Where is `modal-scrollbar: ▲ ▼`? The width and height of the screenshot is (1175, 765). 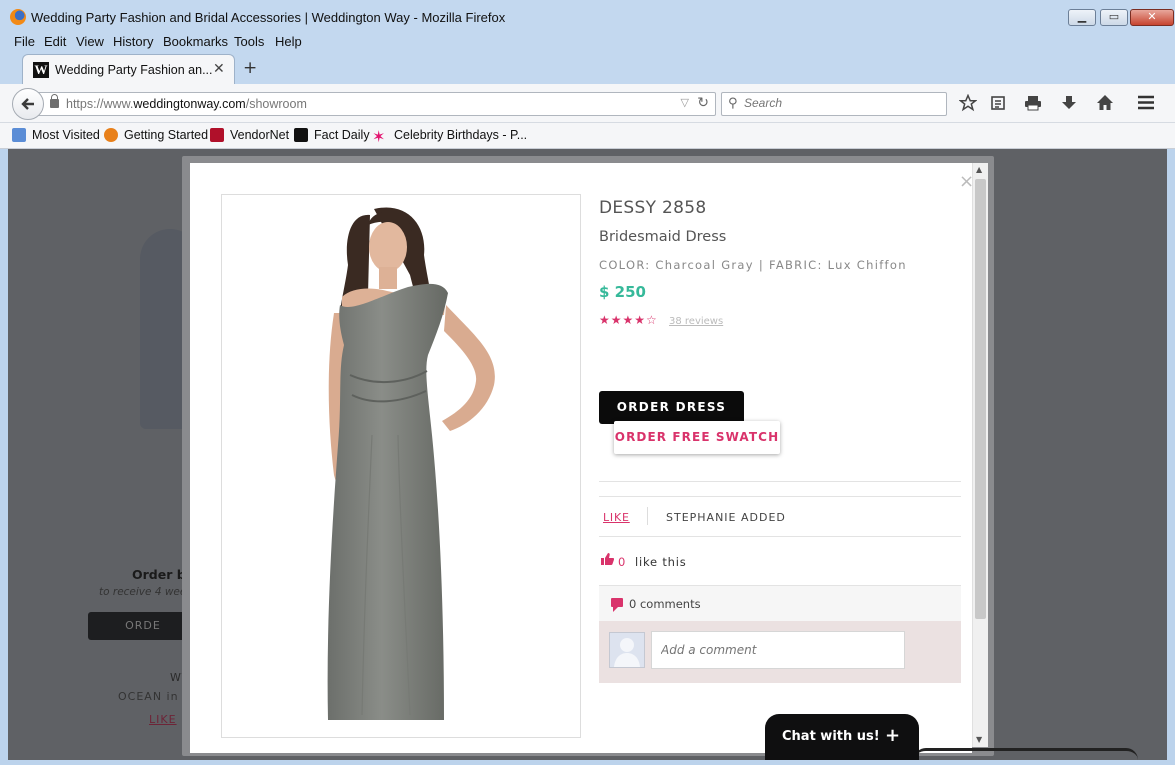 modal-scrollbar: ▲ ▼ is located at coordinates (980, 455).